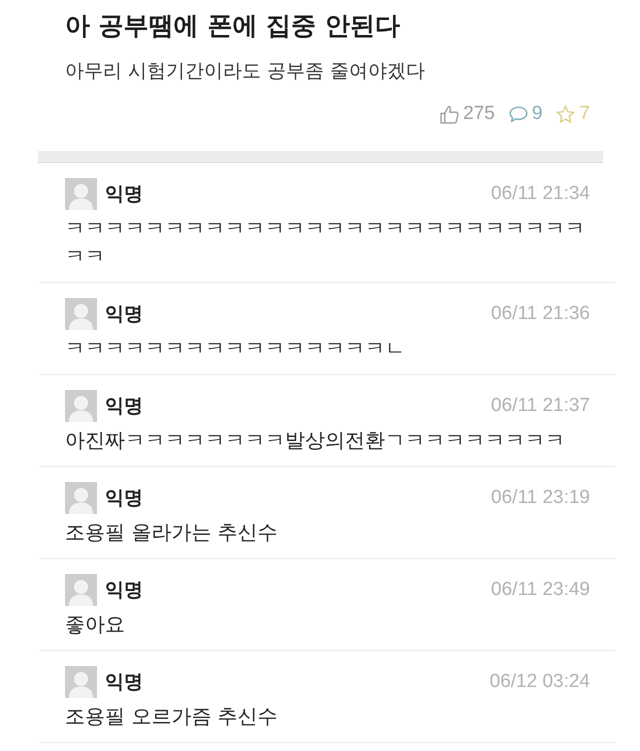 This screenshot has width=640, height=751. I want to click on comment-text: 조용필 올라가는 추신수, so click(172, 532).